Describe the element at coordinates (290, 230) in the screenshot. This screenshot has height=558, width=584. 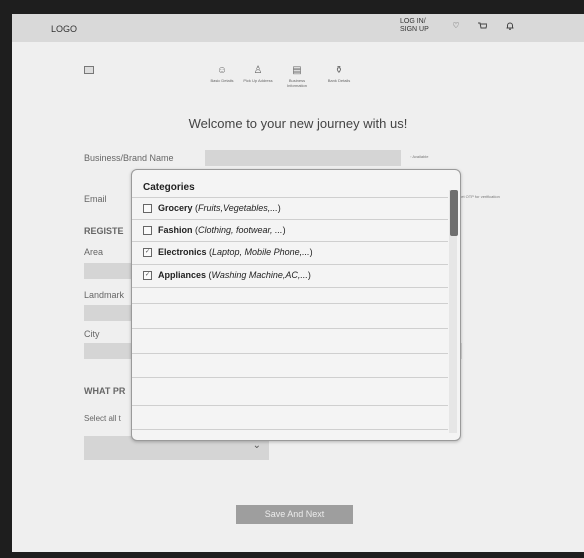
I see `category-item-fashion: Fashion (Clothing, footwear, ...)` at that location.